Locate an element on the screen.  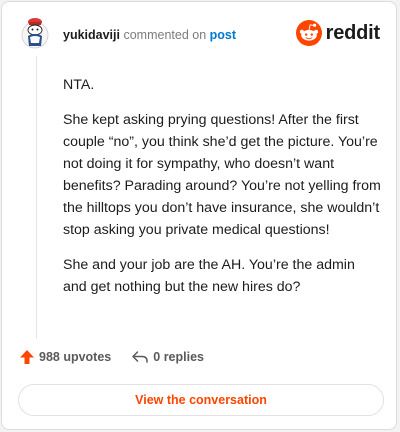
reddit-brand: reddit is located at coordinates (338, 33).